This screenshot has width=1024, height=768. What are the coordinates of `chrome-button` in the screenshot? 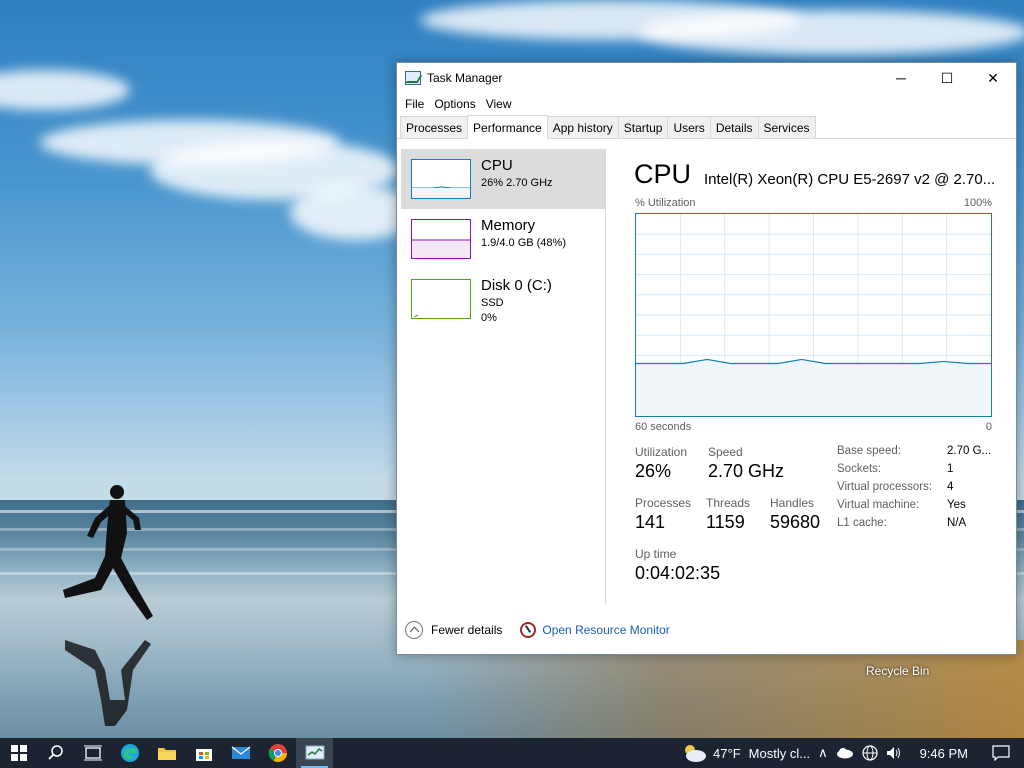 It's located at (277, 753).